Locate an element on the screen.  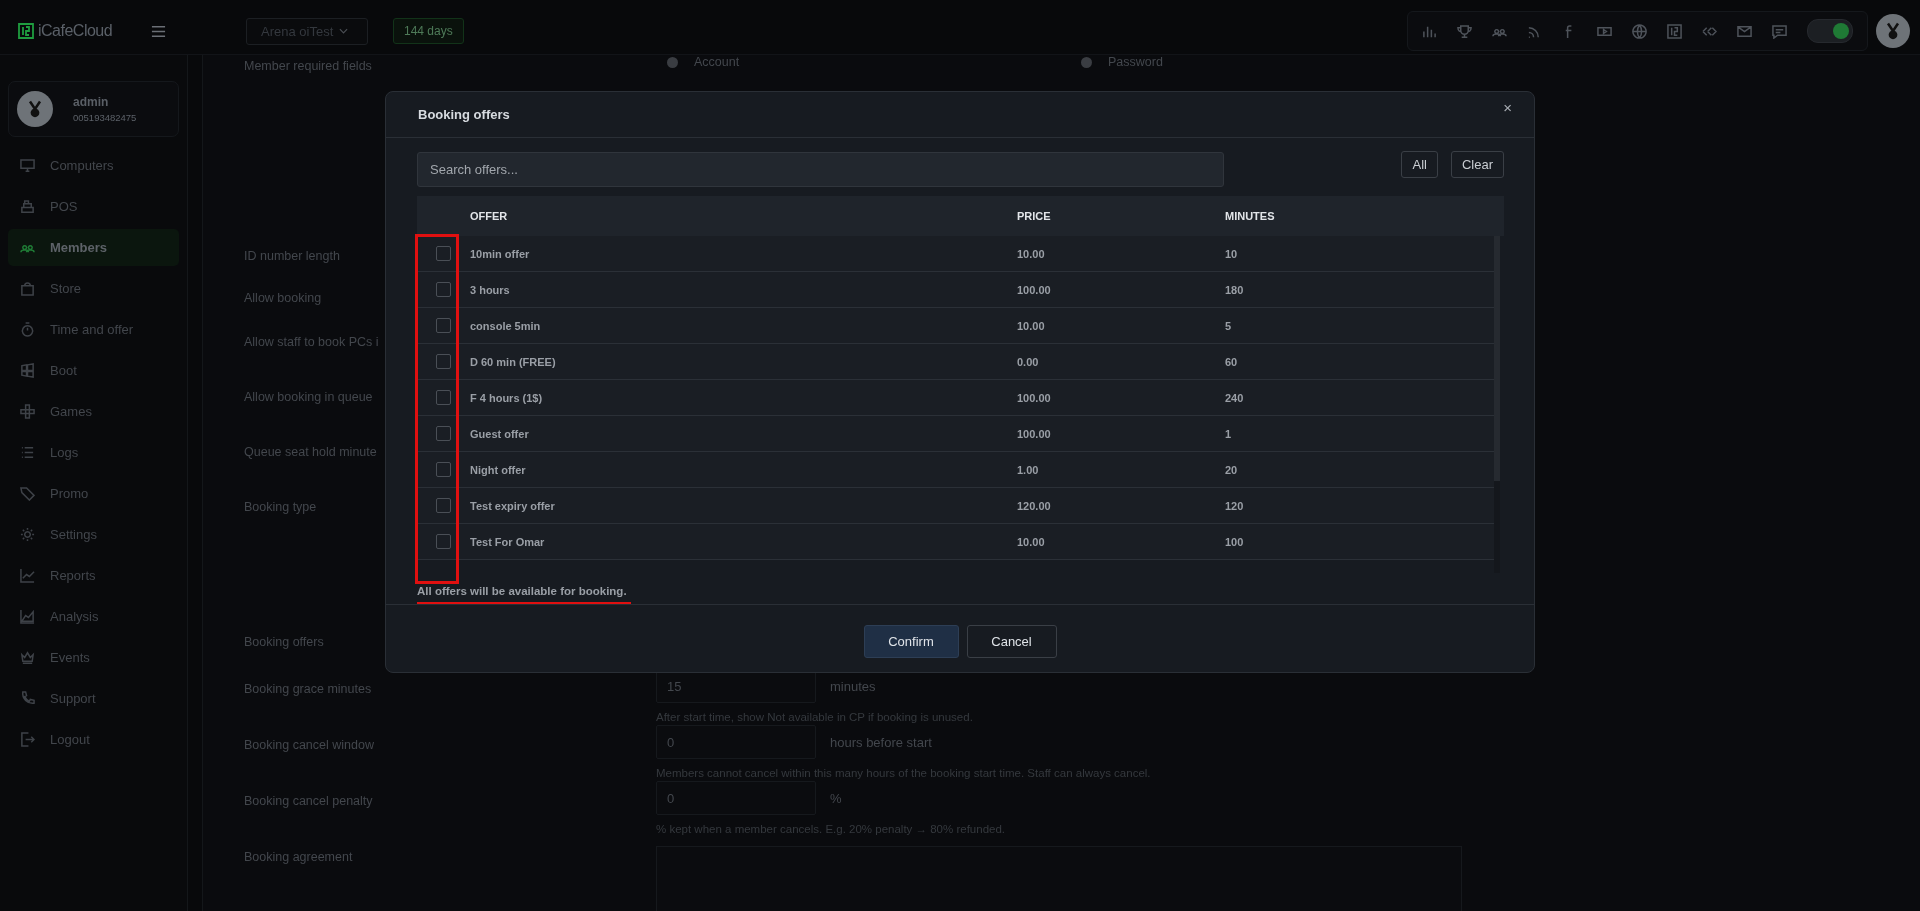
nav-item: Logs is located at coordinates (93, 452).